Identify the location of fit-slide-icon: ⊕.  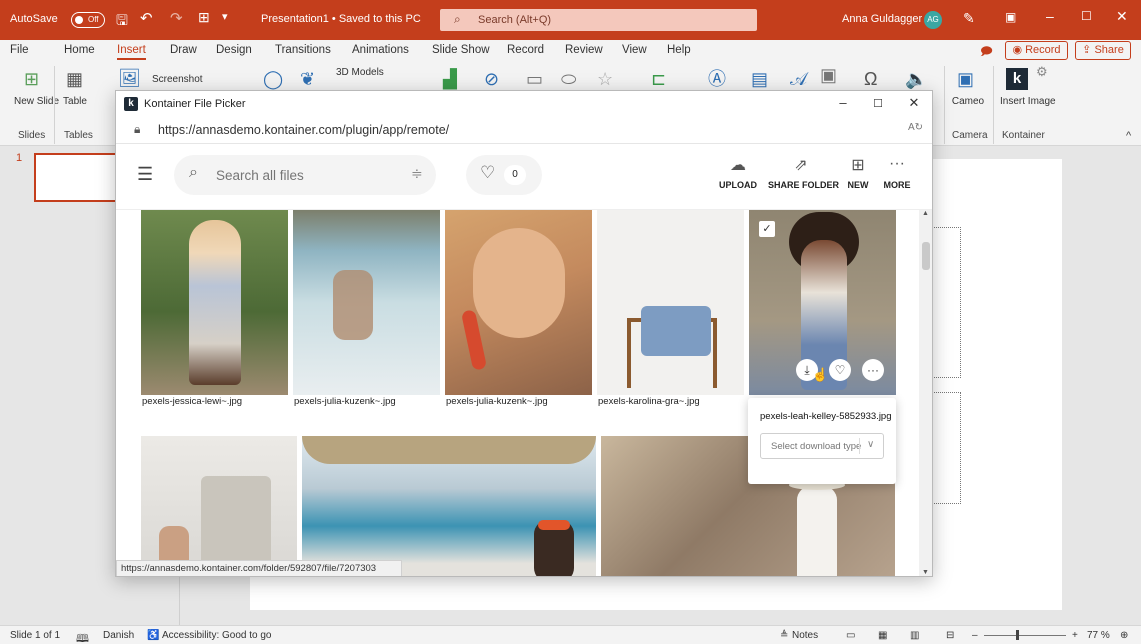
(1124, 635).